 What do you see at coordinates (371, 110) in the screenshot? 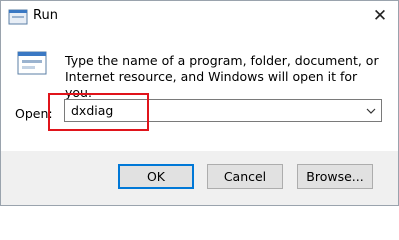
I see `chevron-down-icon` at bounding box center [371, 110].